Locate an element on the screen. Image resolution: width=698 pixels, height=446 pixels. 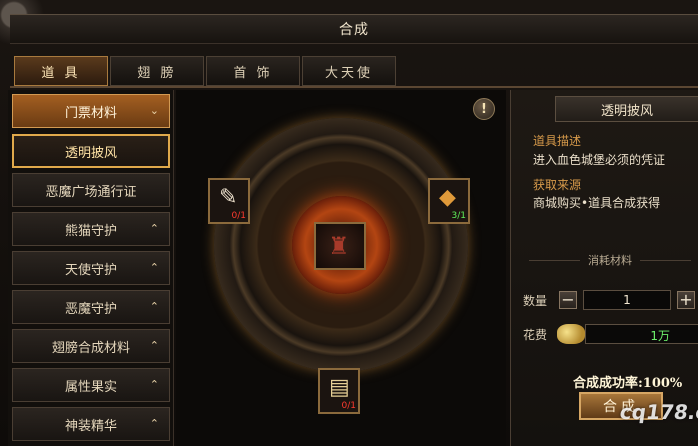
description-title: 道具描述 is located at coordinates (557, 141).